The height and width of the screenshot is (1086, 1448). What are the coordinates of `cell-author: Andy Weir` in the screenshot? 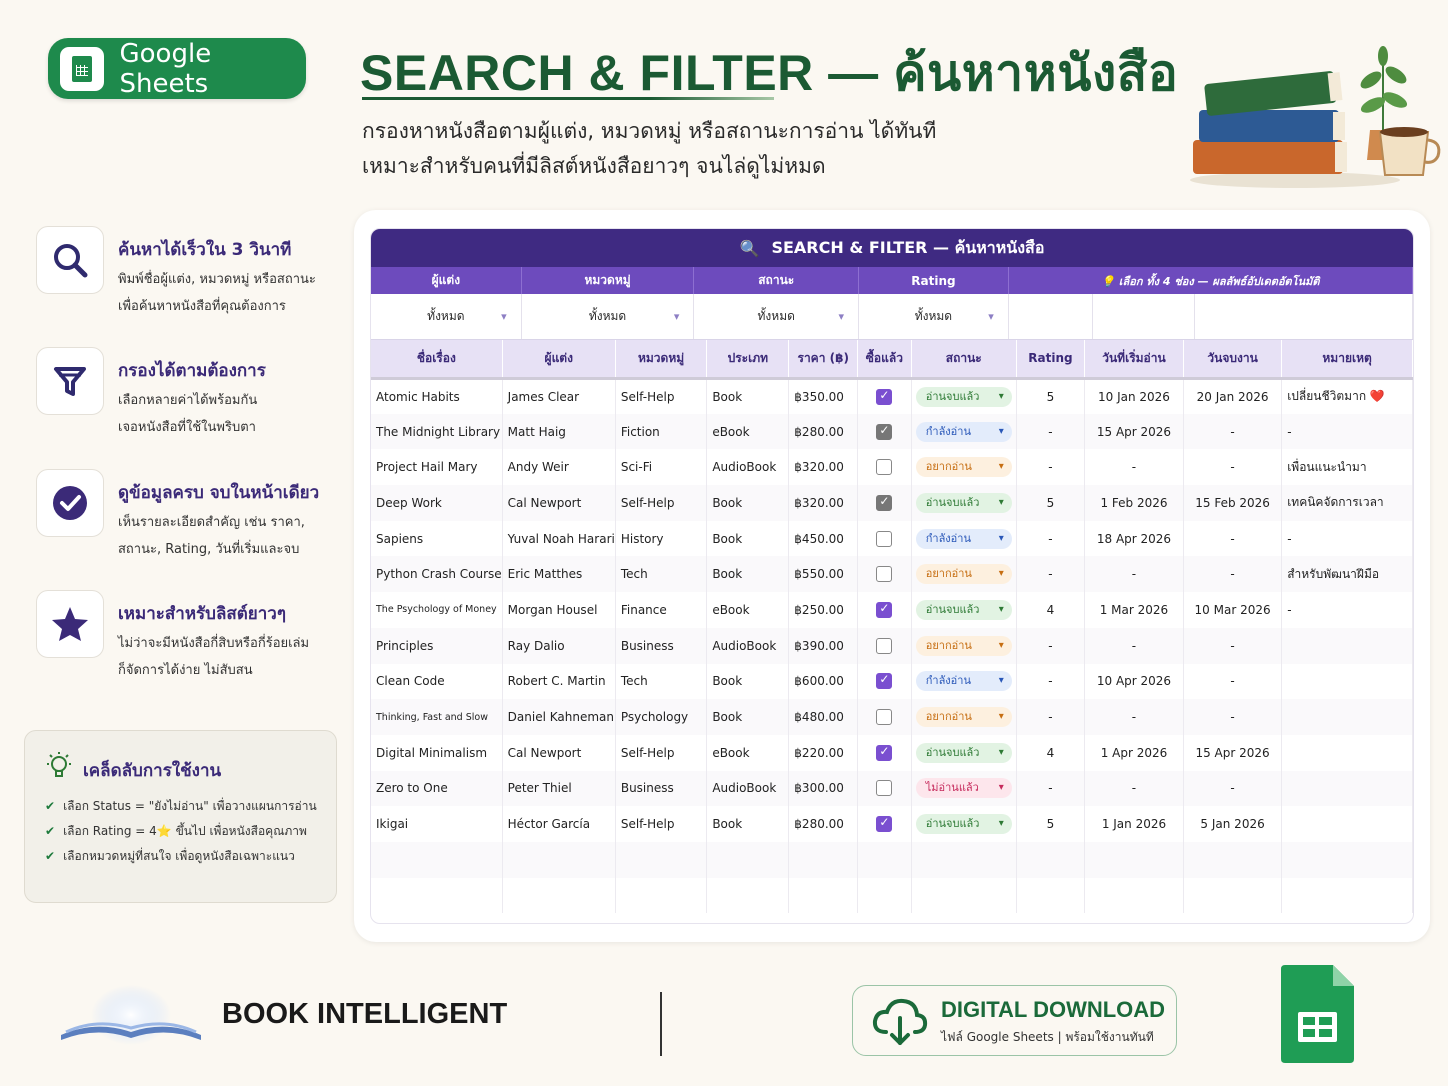 It's located at (559, 467).